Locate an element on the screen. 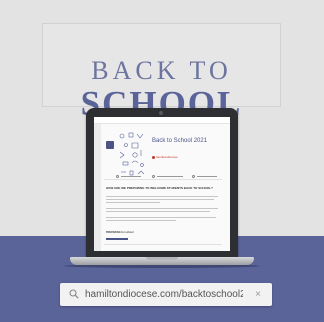 This screenshot has height=322, width=324. footer-button is located at coordinates (117, 239).